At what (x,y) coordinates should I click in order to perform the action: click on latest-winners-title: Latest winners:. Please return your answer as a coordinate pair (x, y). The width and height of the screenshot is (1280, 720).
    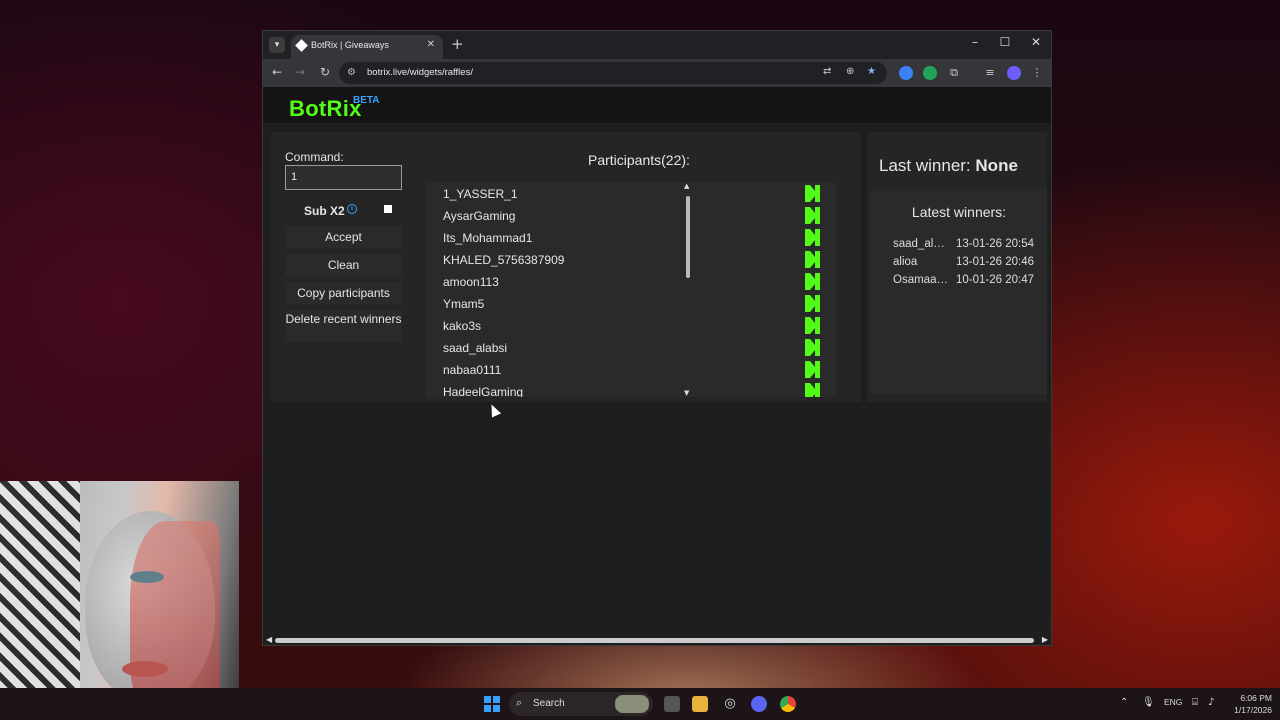
    Looking at the image, I should click on (959, 212).